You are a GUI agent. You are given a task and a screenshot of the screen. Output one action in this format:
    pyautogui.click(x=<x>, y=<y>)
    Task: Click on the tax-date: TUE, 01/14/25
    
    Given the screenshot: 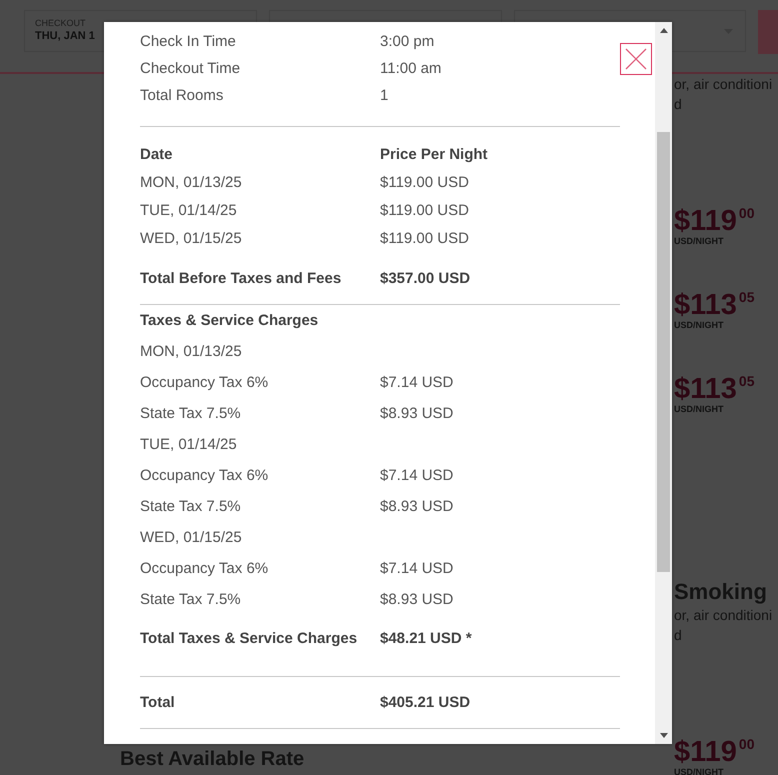 What is the action you would take?
    pyautogui.click(x=189, y=445)
    